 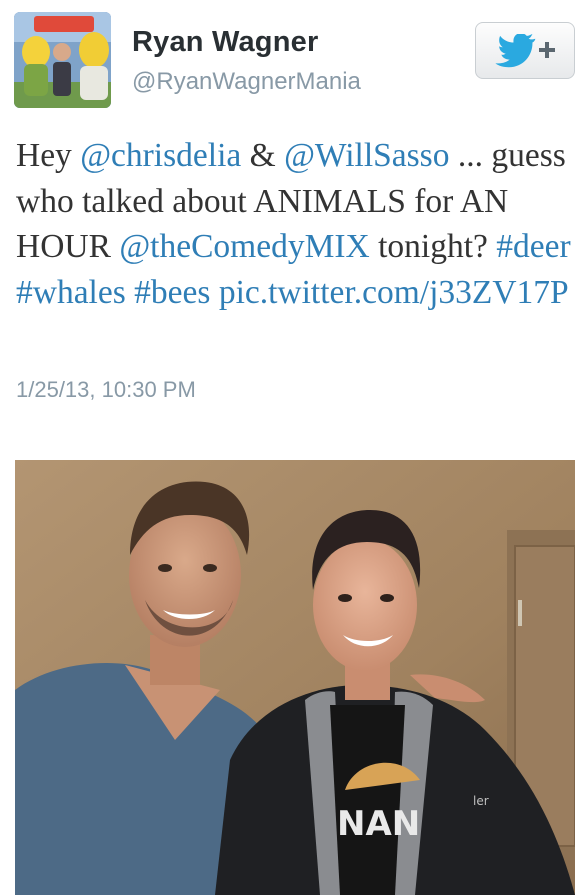 What do you see at coordinates (106, 389) in the screenshot?
I see `tweet-timestamp: 1/25/13, 10:30 PM` at bounding box center [106, 389].